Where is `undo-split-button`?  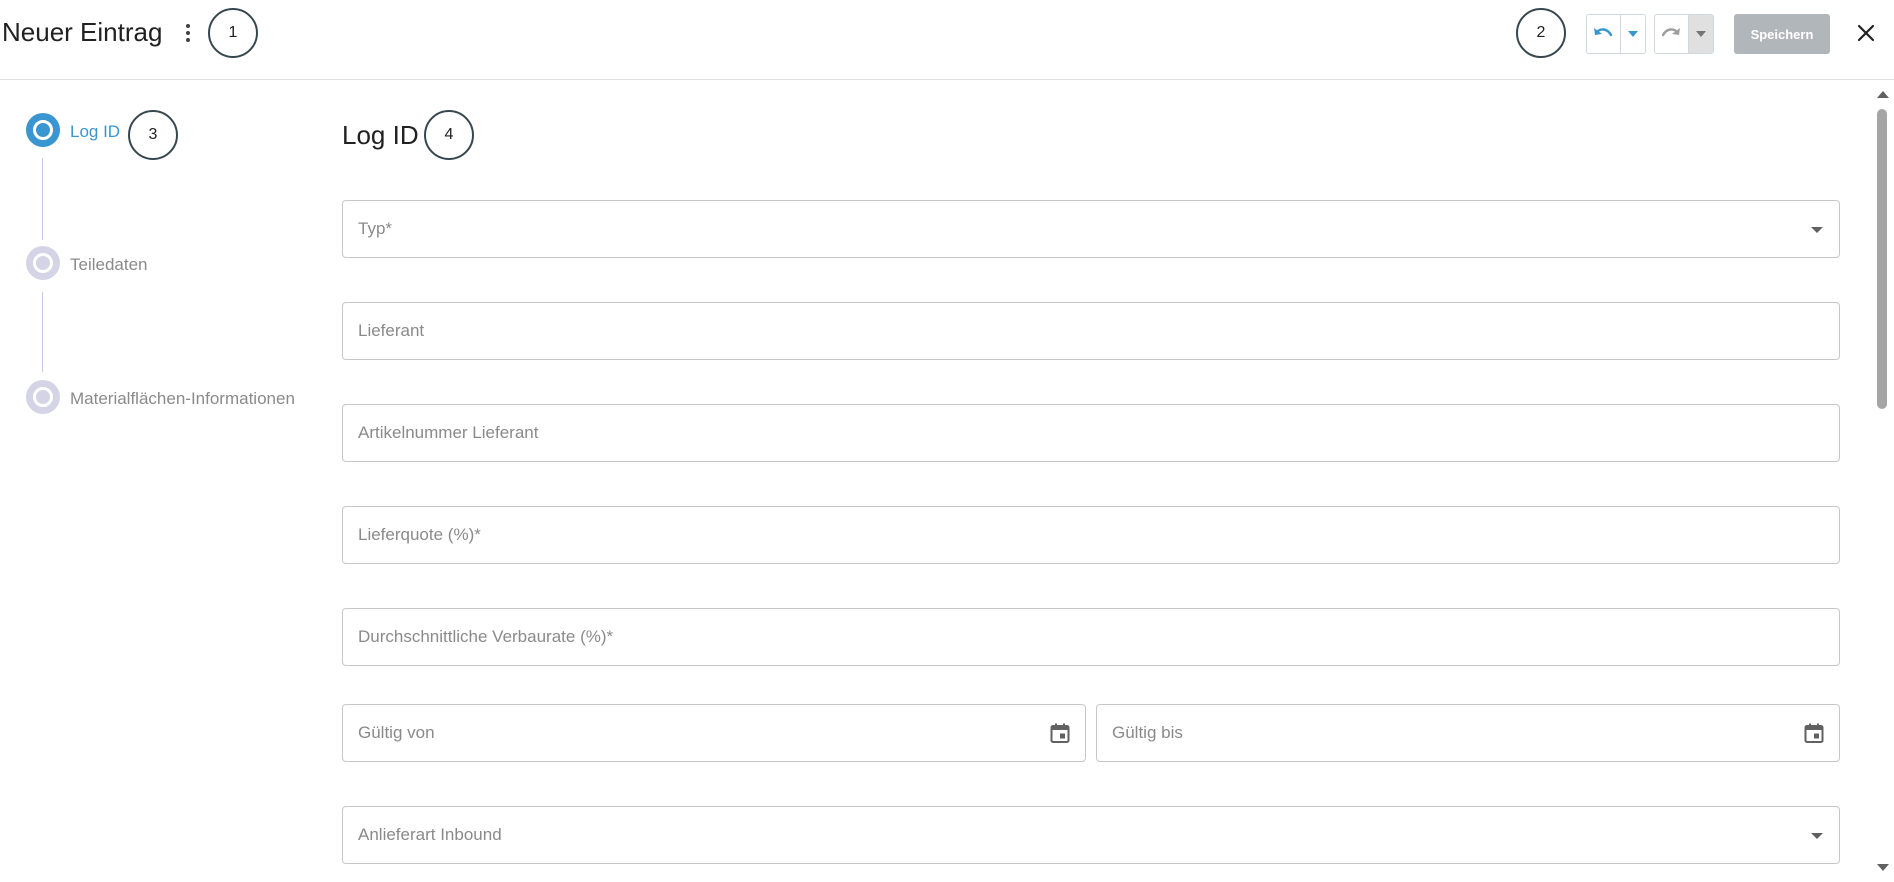
undo-split-button is located at coordinates (1616, 34).